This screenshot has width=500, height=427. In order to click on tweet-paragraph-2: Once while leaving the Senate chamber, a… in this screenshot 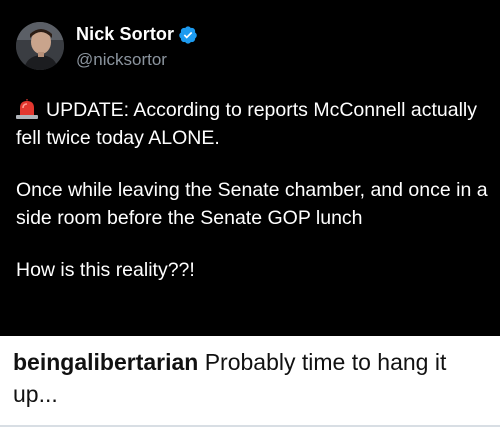, I will do `click(252, 204)`.